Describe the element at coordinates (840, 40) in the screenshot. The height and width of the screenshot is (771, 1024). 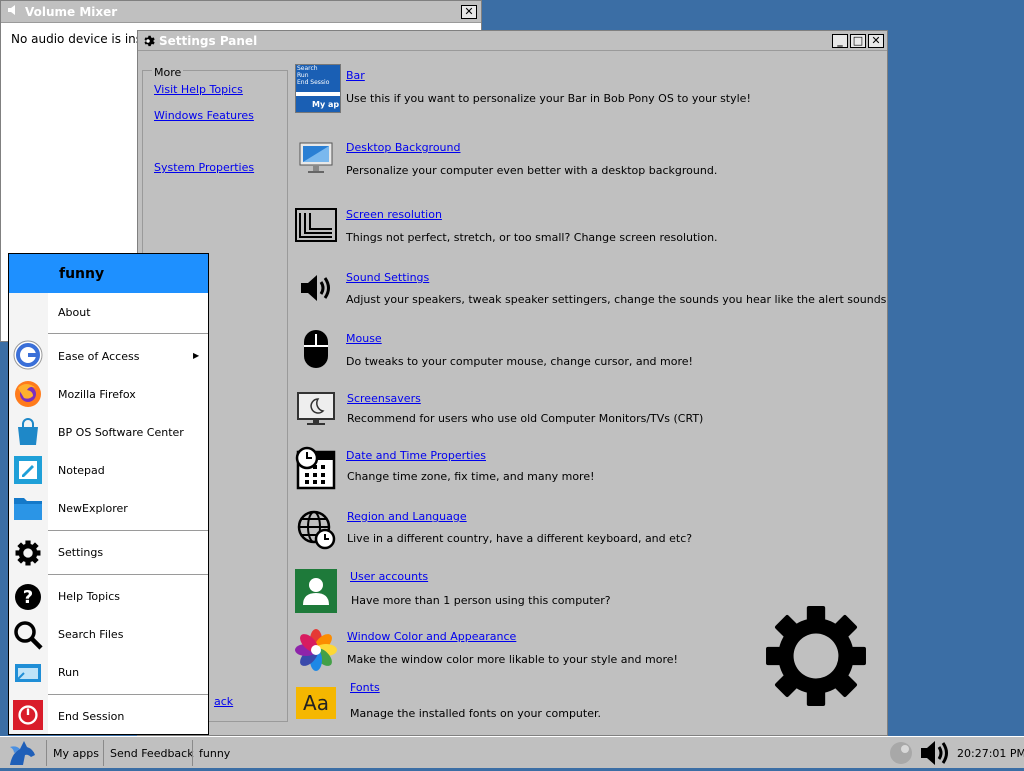
I see `settings-minimize-button: _` at that location.